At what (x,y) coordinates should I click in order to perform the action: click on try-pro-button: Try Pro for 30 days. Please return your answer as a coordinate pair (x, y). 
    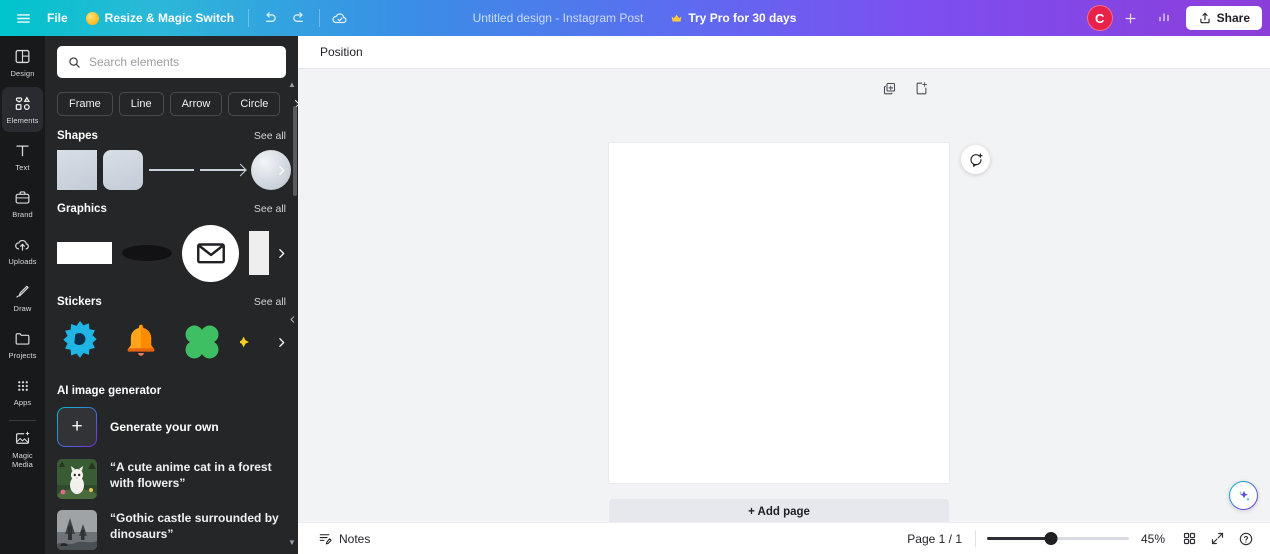
    Looking at the image, I should click on (733, 18).